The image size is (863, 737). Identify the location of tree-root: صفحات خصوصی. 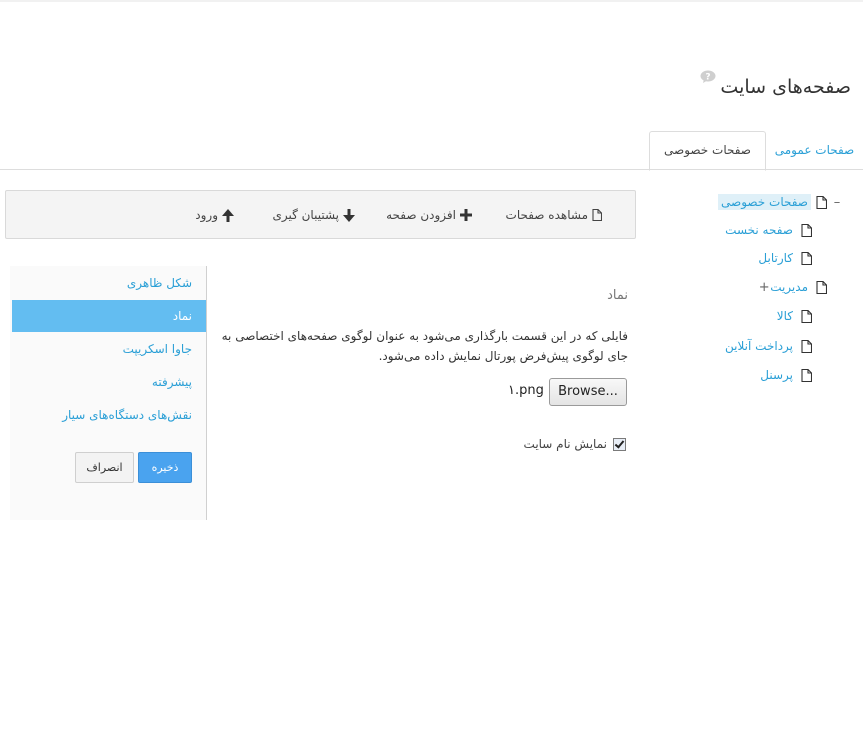
(772, 202).